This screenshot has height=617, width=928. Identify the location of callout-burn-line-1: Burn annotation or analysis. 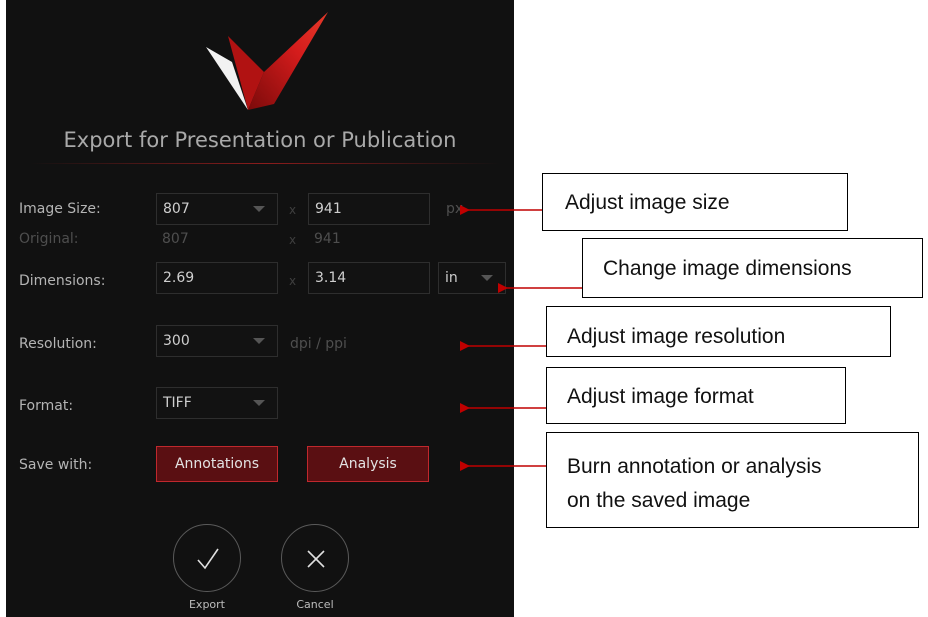
(694, 466).